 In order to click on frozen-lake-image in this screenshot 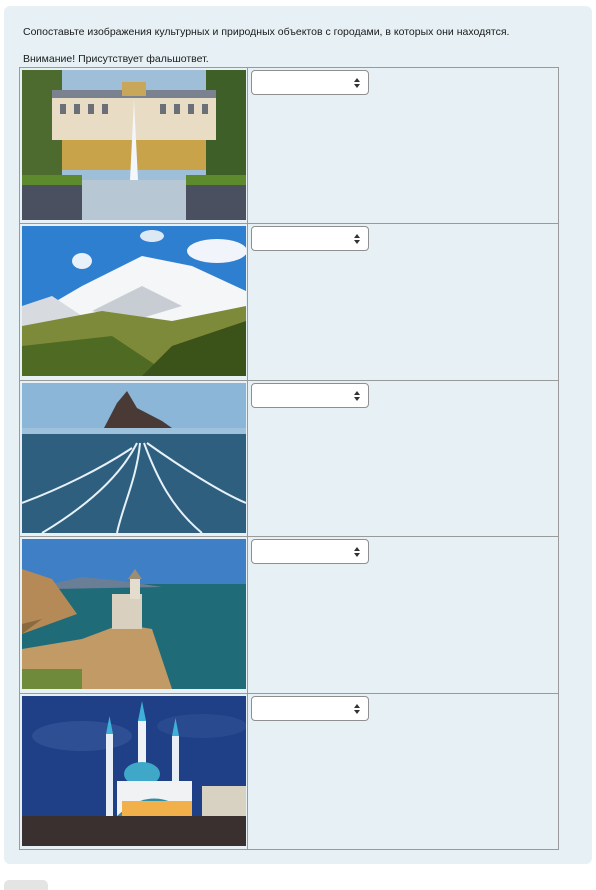, I will do `click(134, 457)`.